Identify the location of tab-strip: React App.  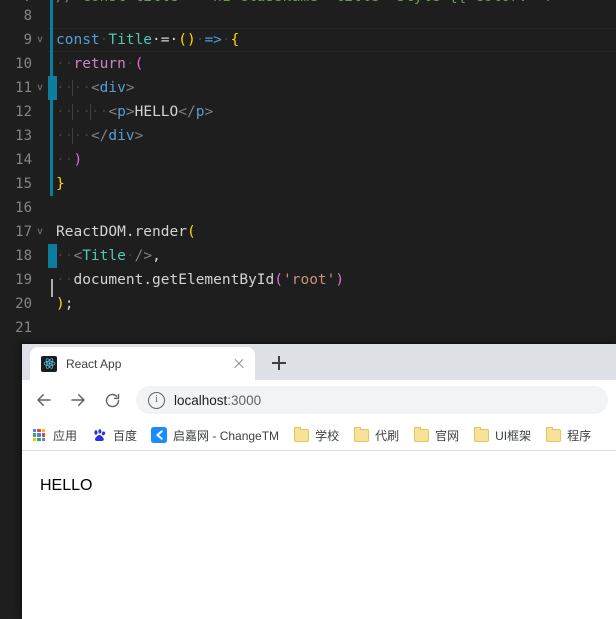
(319, 362).